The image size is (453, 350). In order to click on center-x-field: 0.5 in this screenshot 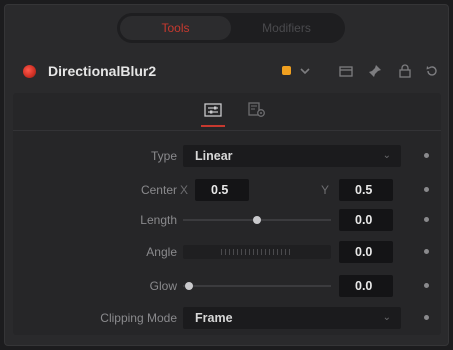, I will do `click(222, 190)`.